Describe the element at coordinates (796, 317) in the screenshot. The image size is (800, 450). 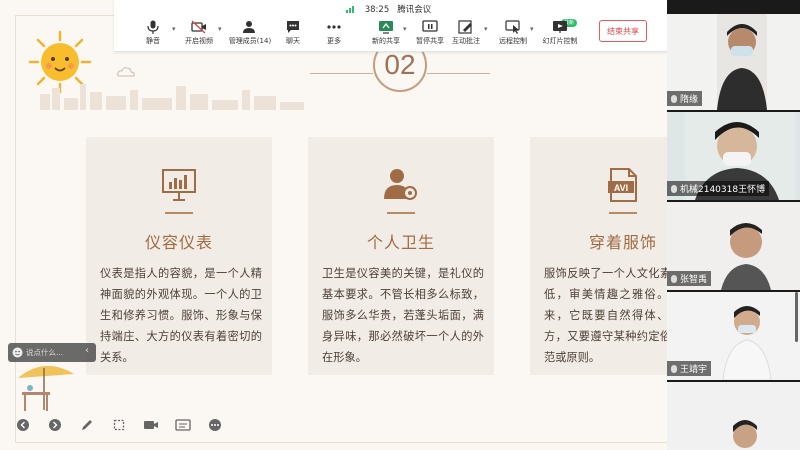
I see `panel-scrollbar` at that location.